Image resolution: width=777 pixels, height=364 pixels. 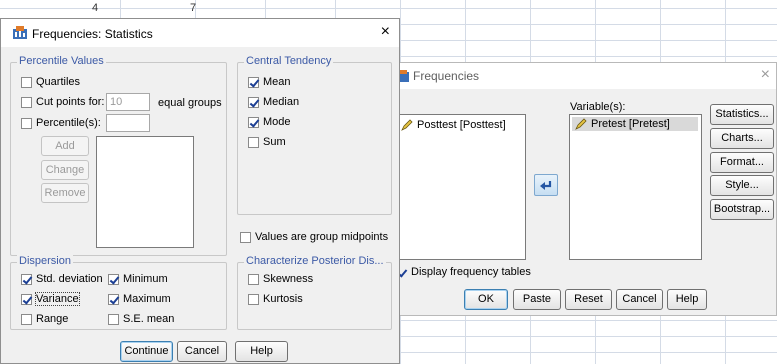 I want to click on continue-button: Continue, so click(x=146, y=351).